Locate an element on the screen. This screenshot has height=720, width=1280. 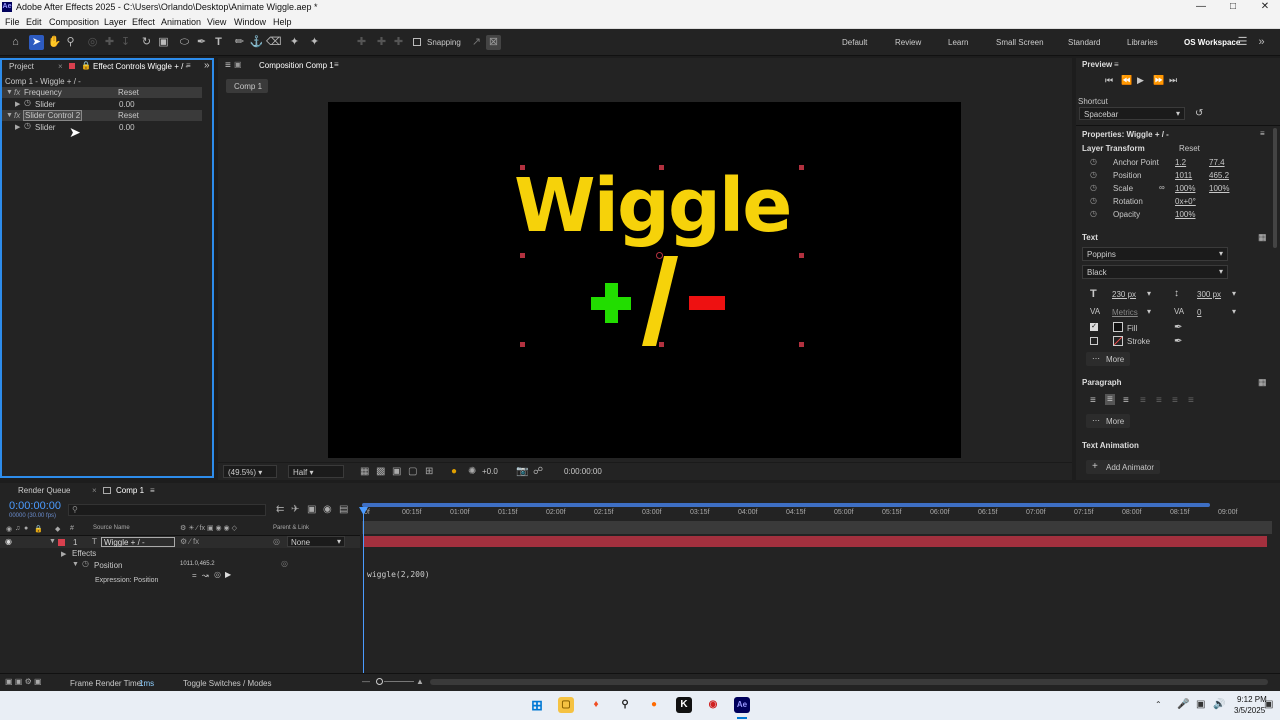
kerning-chevron-icon: ▾ is located at coordinates (1149, 311).